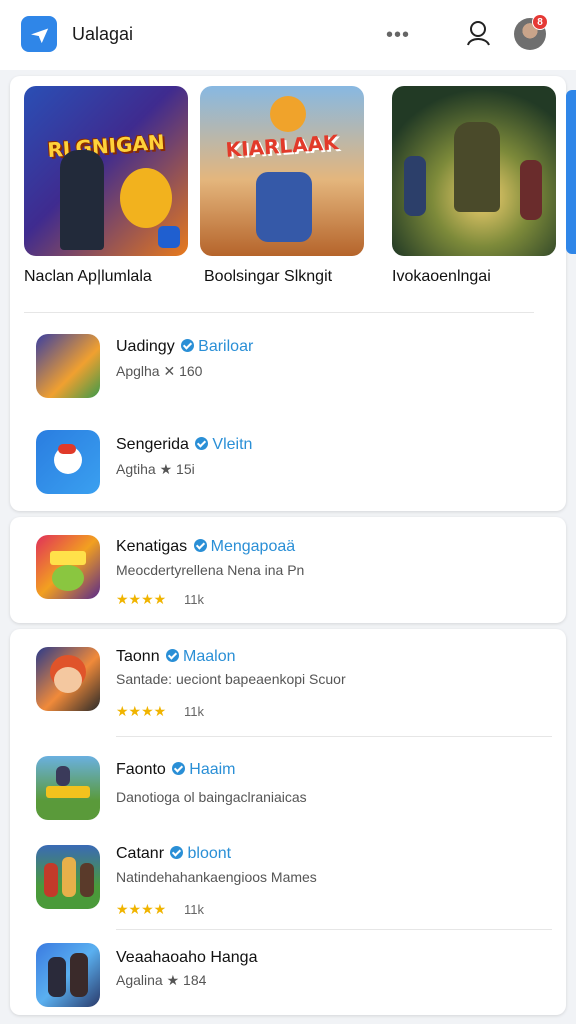 This screenshot has width=576, height=1024. Describe the element at coordinates (103, 34) in the screenshot. I see `page-title: Ualagai` at that location.